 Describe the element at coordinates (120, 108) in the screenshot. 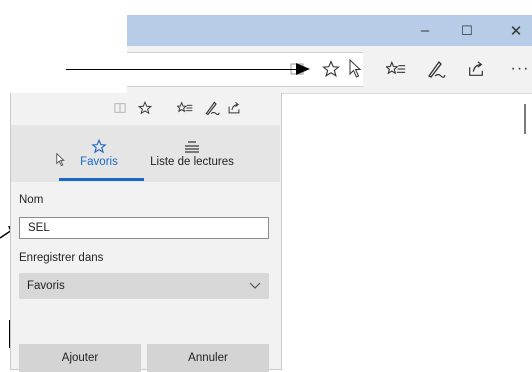

I see `reading-view-icon` at that location.